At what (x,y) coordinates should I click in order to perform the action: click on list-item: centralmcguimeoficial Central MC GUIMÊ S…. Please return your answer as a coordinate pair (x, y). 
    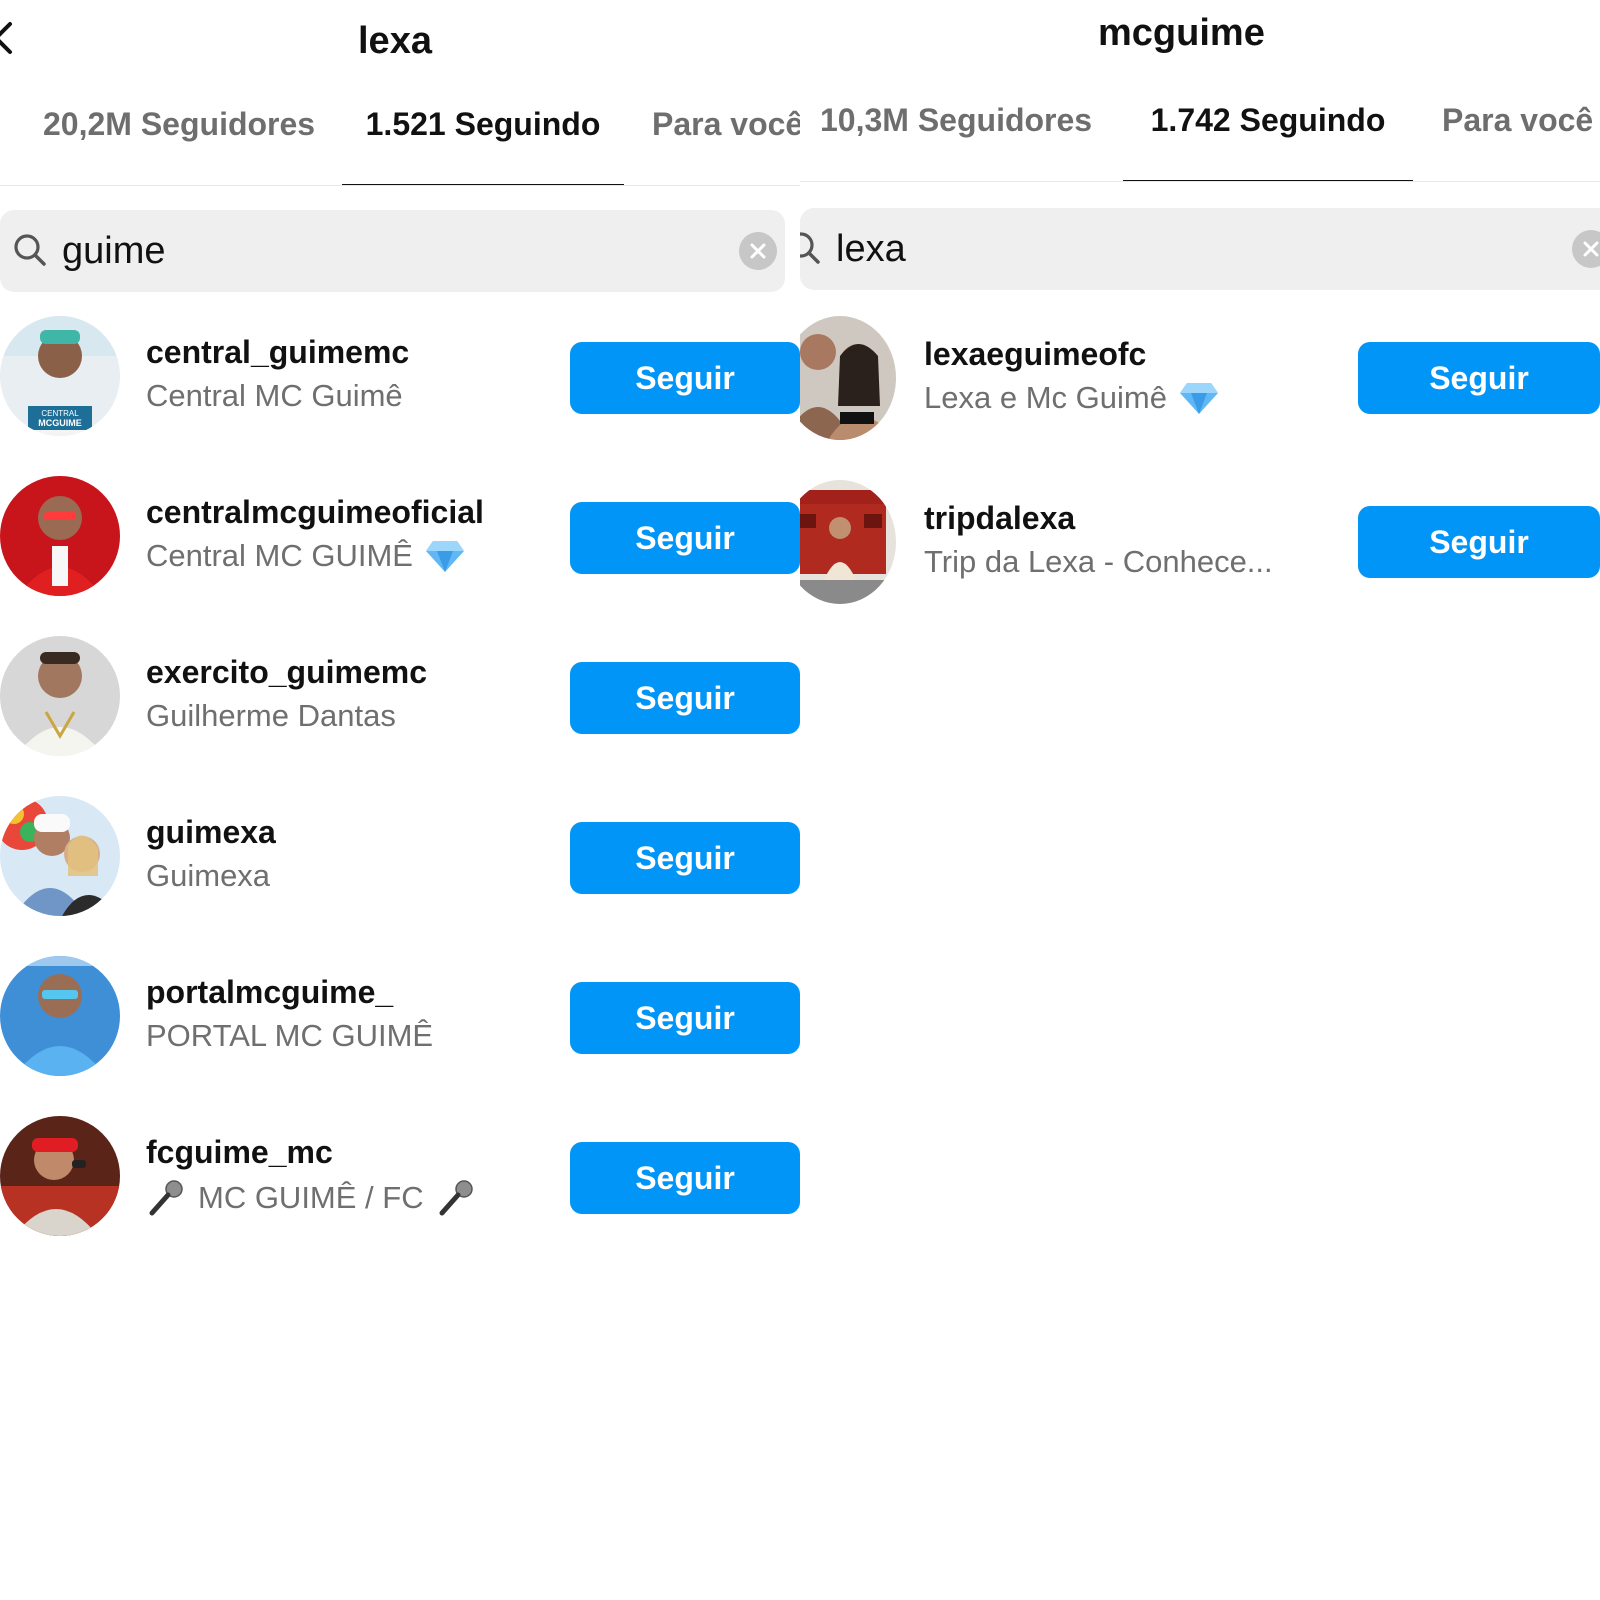
    Looking at the image, I should click on (400, 541).